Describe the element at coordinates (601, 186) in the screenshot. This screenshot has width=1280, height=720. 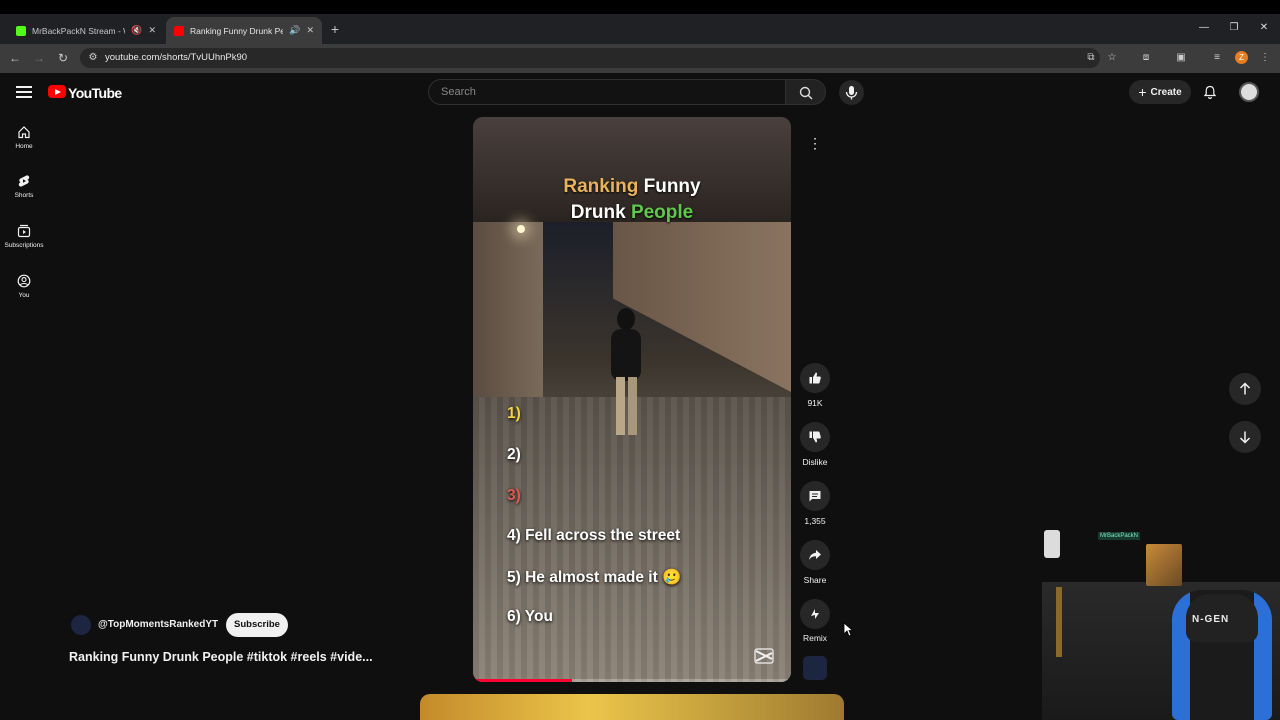
I see `title-word-ranking: Ranking` at that location.